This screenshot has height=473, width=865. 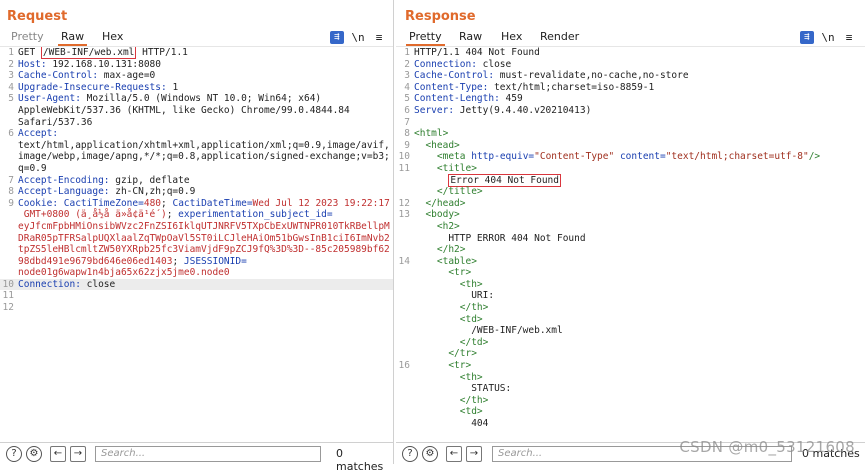 I want to click on line-text: <title>, so click(x=445, y=169).